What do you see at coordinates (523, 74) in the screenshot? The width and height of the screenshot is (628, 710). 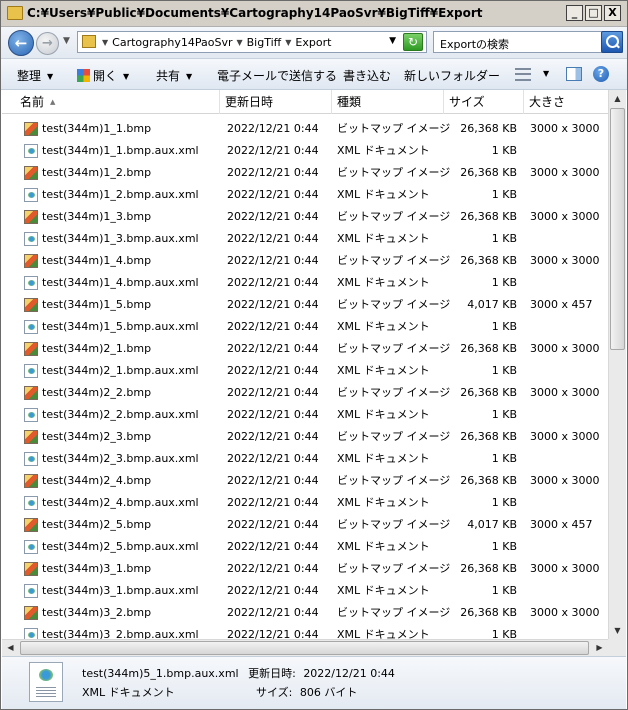 I see `view-options-icon` at bounding box center [523, 74].